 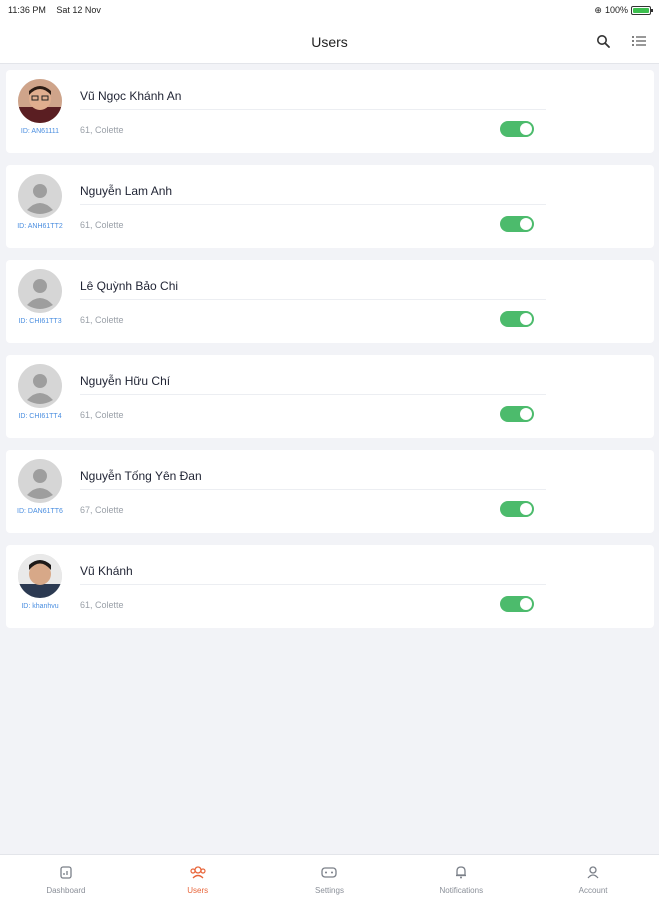 What do you see at coordinates (330, 301) in the screenshot?
I see `user-card: ID: CHI61TT3 Lê Quỳnh Bảo Chi 61, Colette` at bounding box center [330, 301].